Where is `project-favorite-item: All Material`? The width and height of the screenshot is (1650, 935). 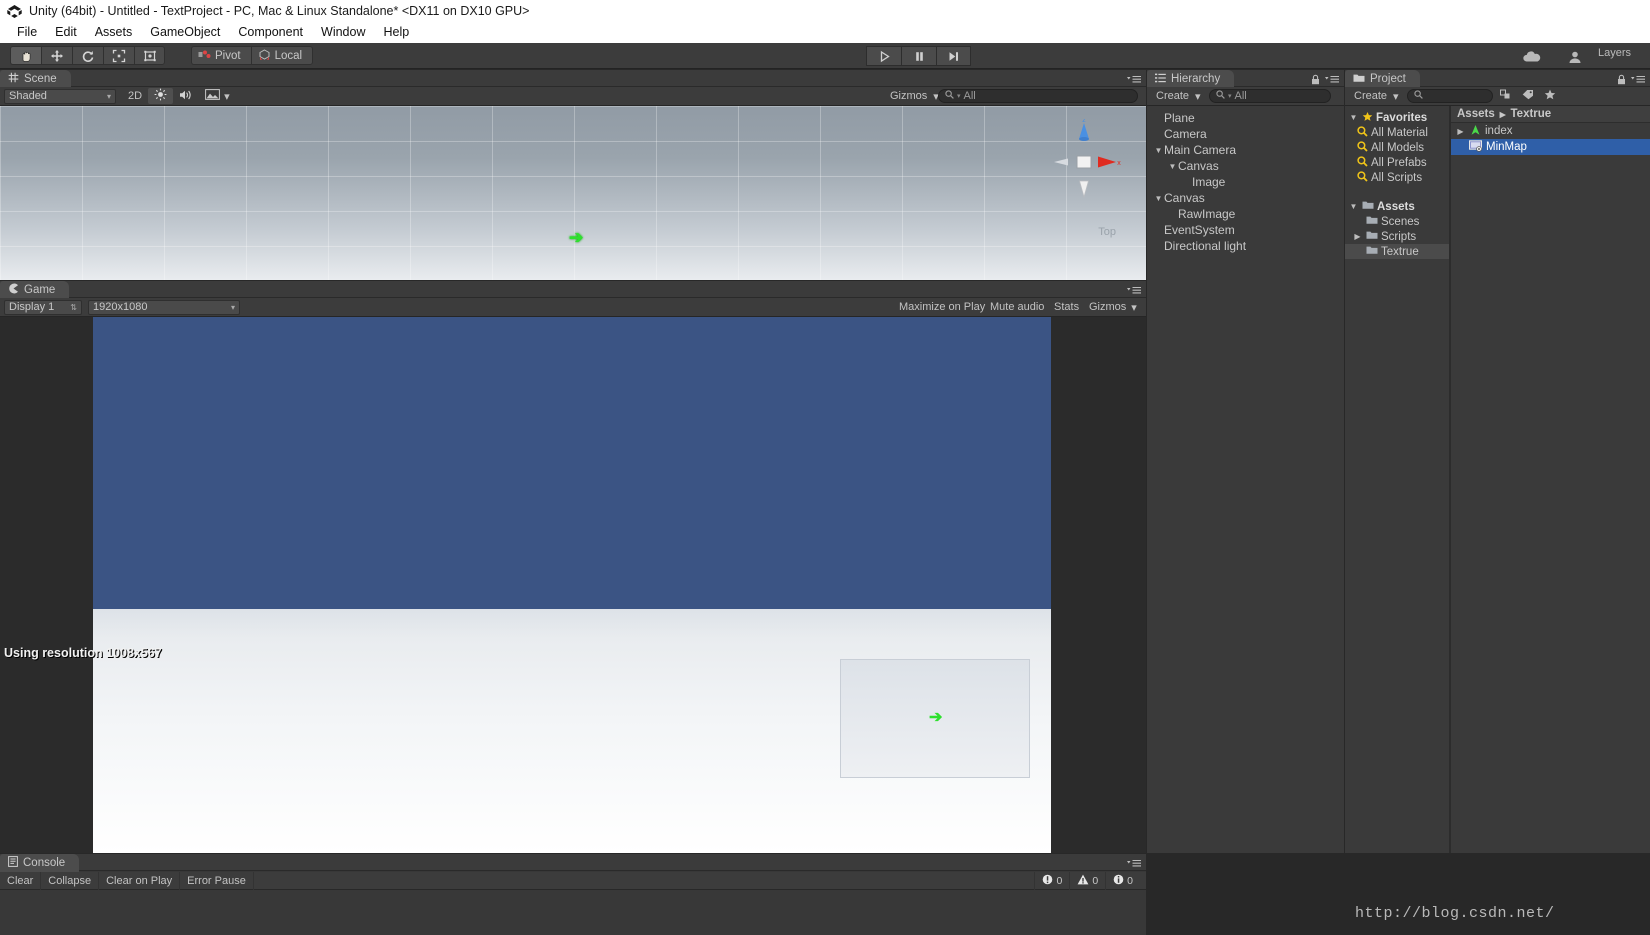
project-favorite-item: All Material is located at coordinates (1397, 132).